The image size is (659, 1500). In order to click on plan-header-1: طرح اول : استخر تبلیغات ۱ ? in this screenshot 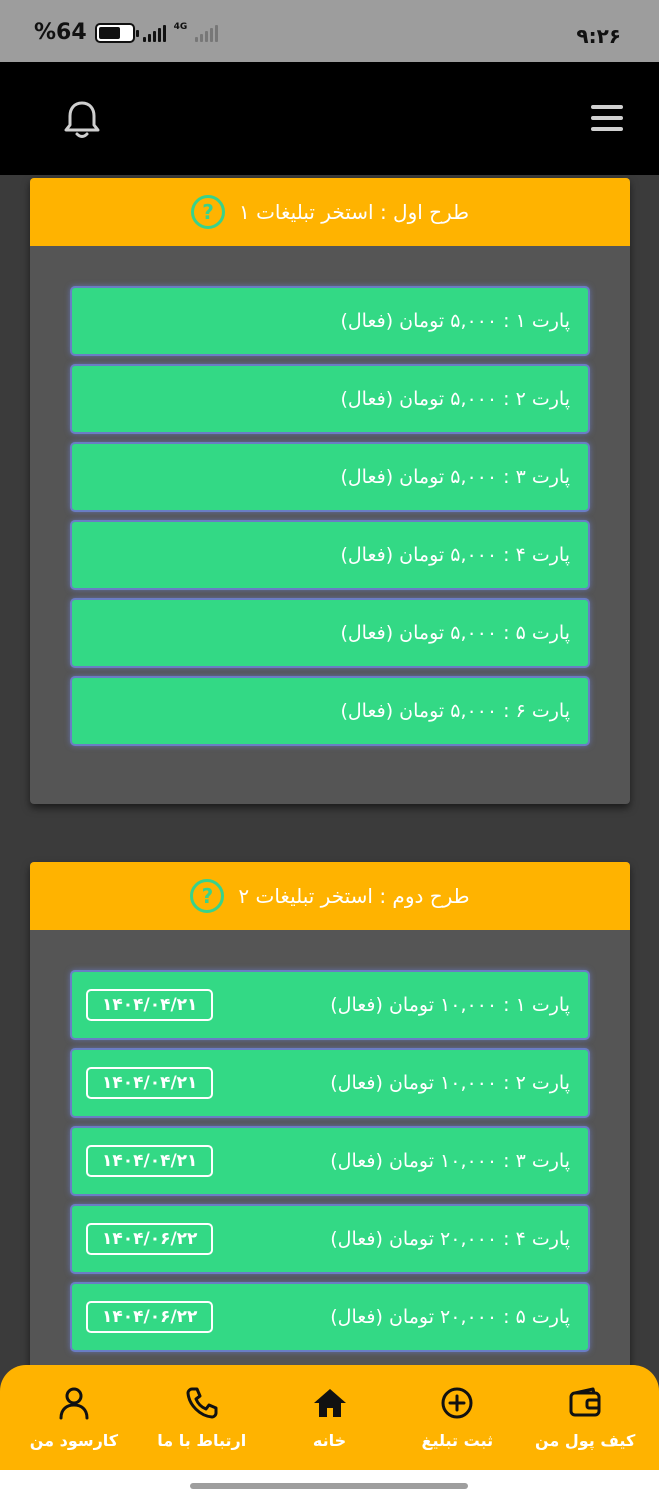, I will do `click(330, 212)`.